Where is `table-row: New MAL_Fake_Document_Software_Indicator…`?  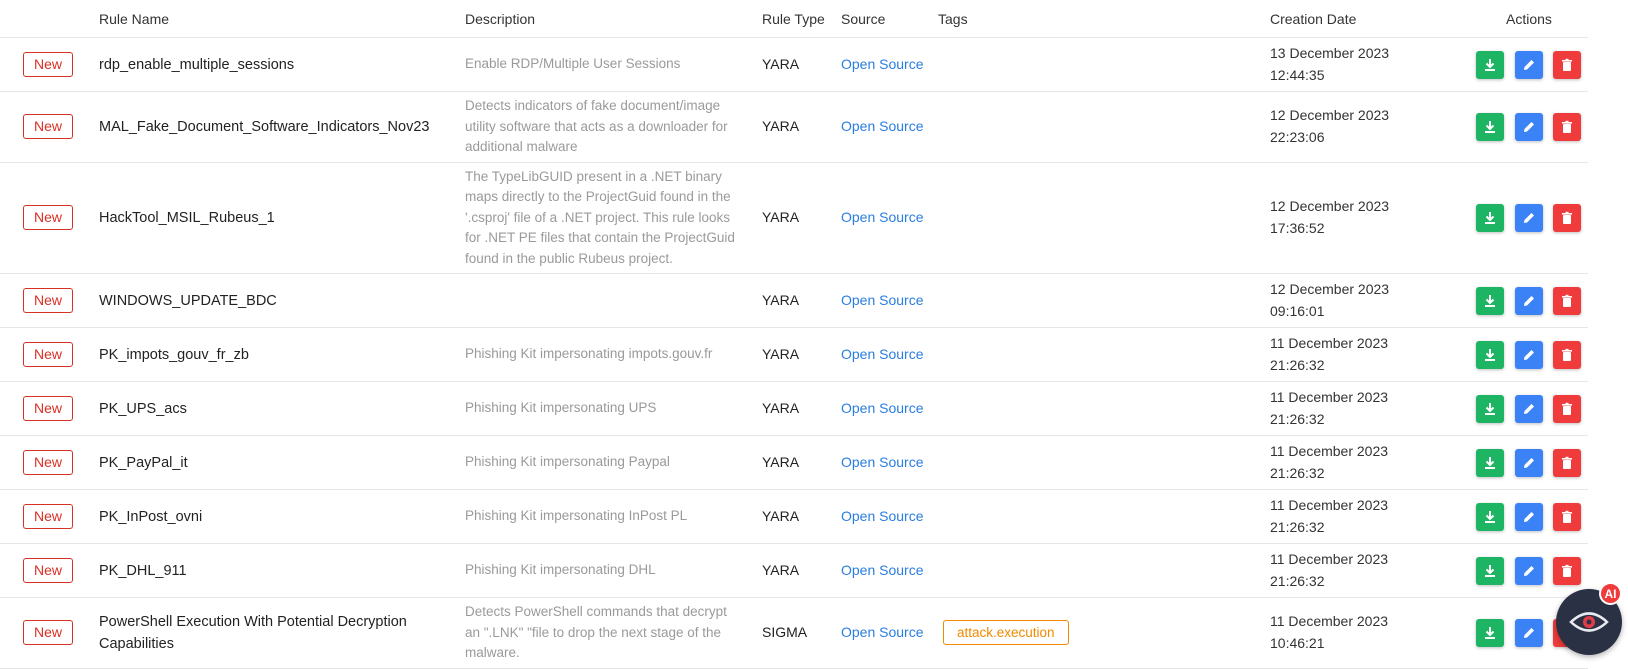
table-row: New MAL_Fake_Document_Software_Indicator… is located at coordinates (794, 127).